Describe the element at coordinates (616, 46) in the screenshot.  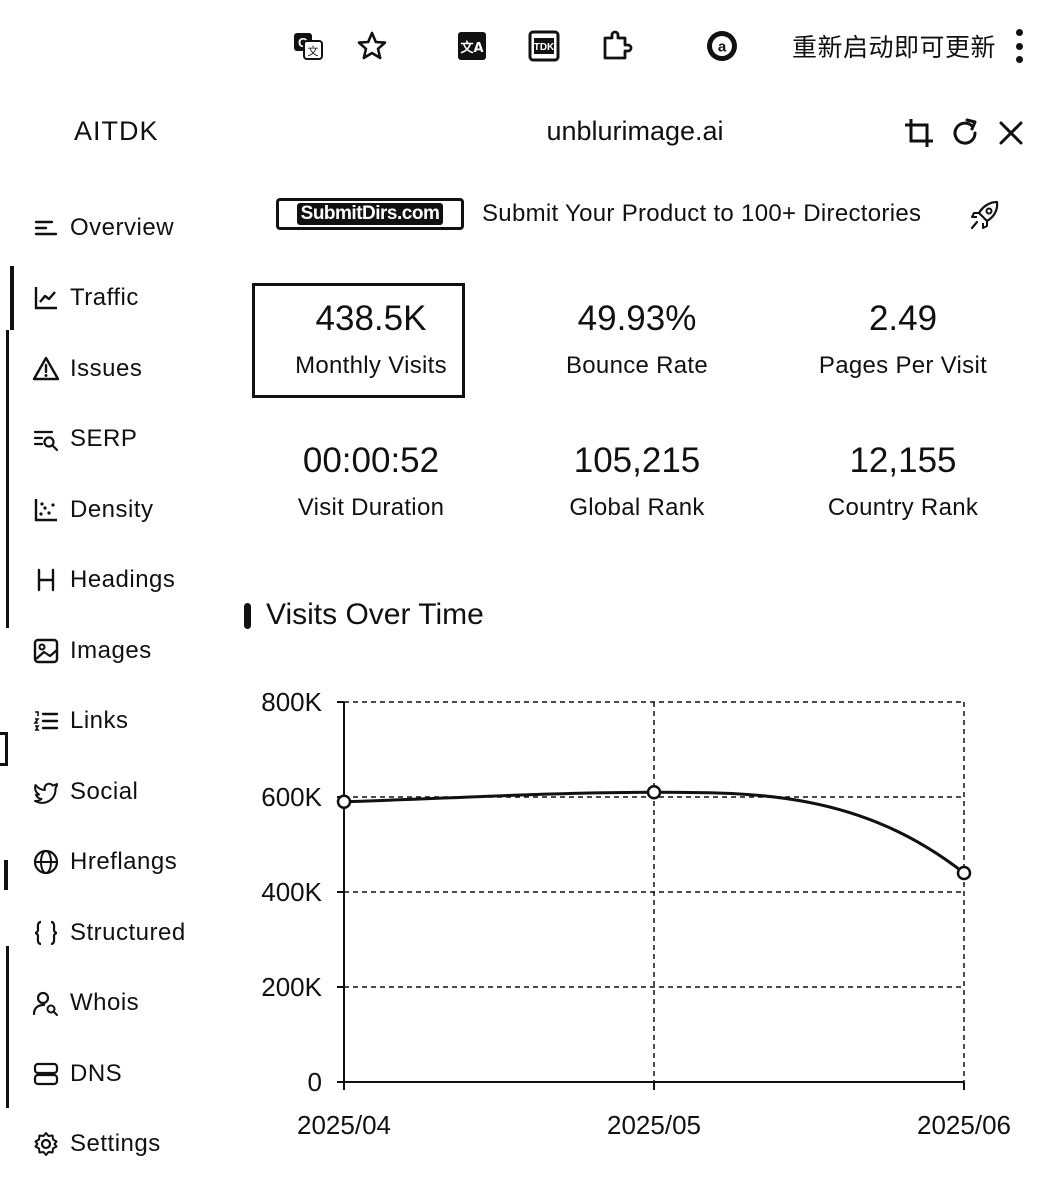
I see `extensions-puzzle-icon` at that location.